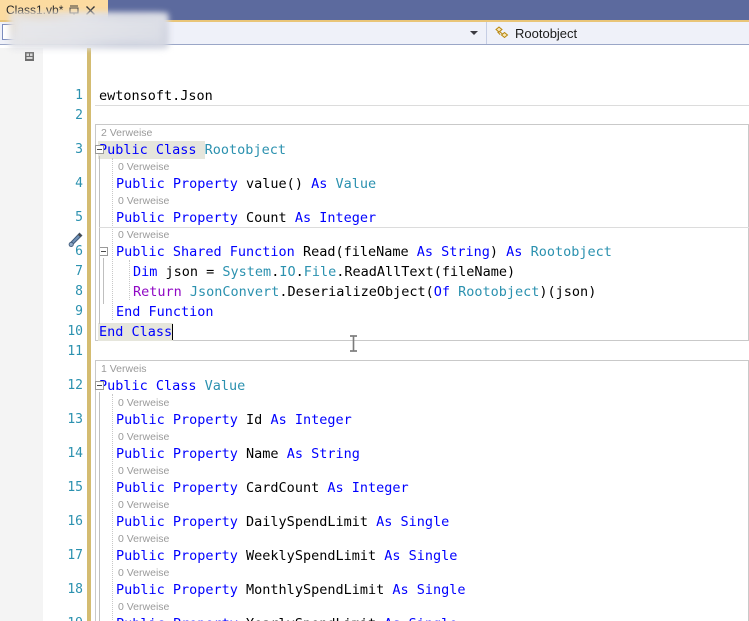  I want to click on code-line: Public Property value() As Value, so click(246, 184).